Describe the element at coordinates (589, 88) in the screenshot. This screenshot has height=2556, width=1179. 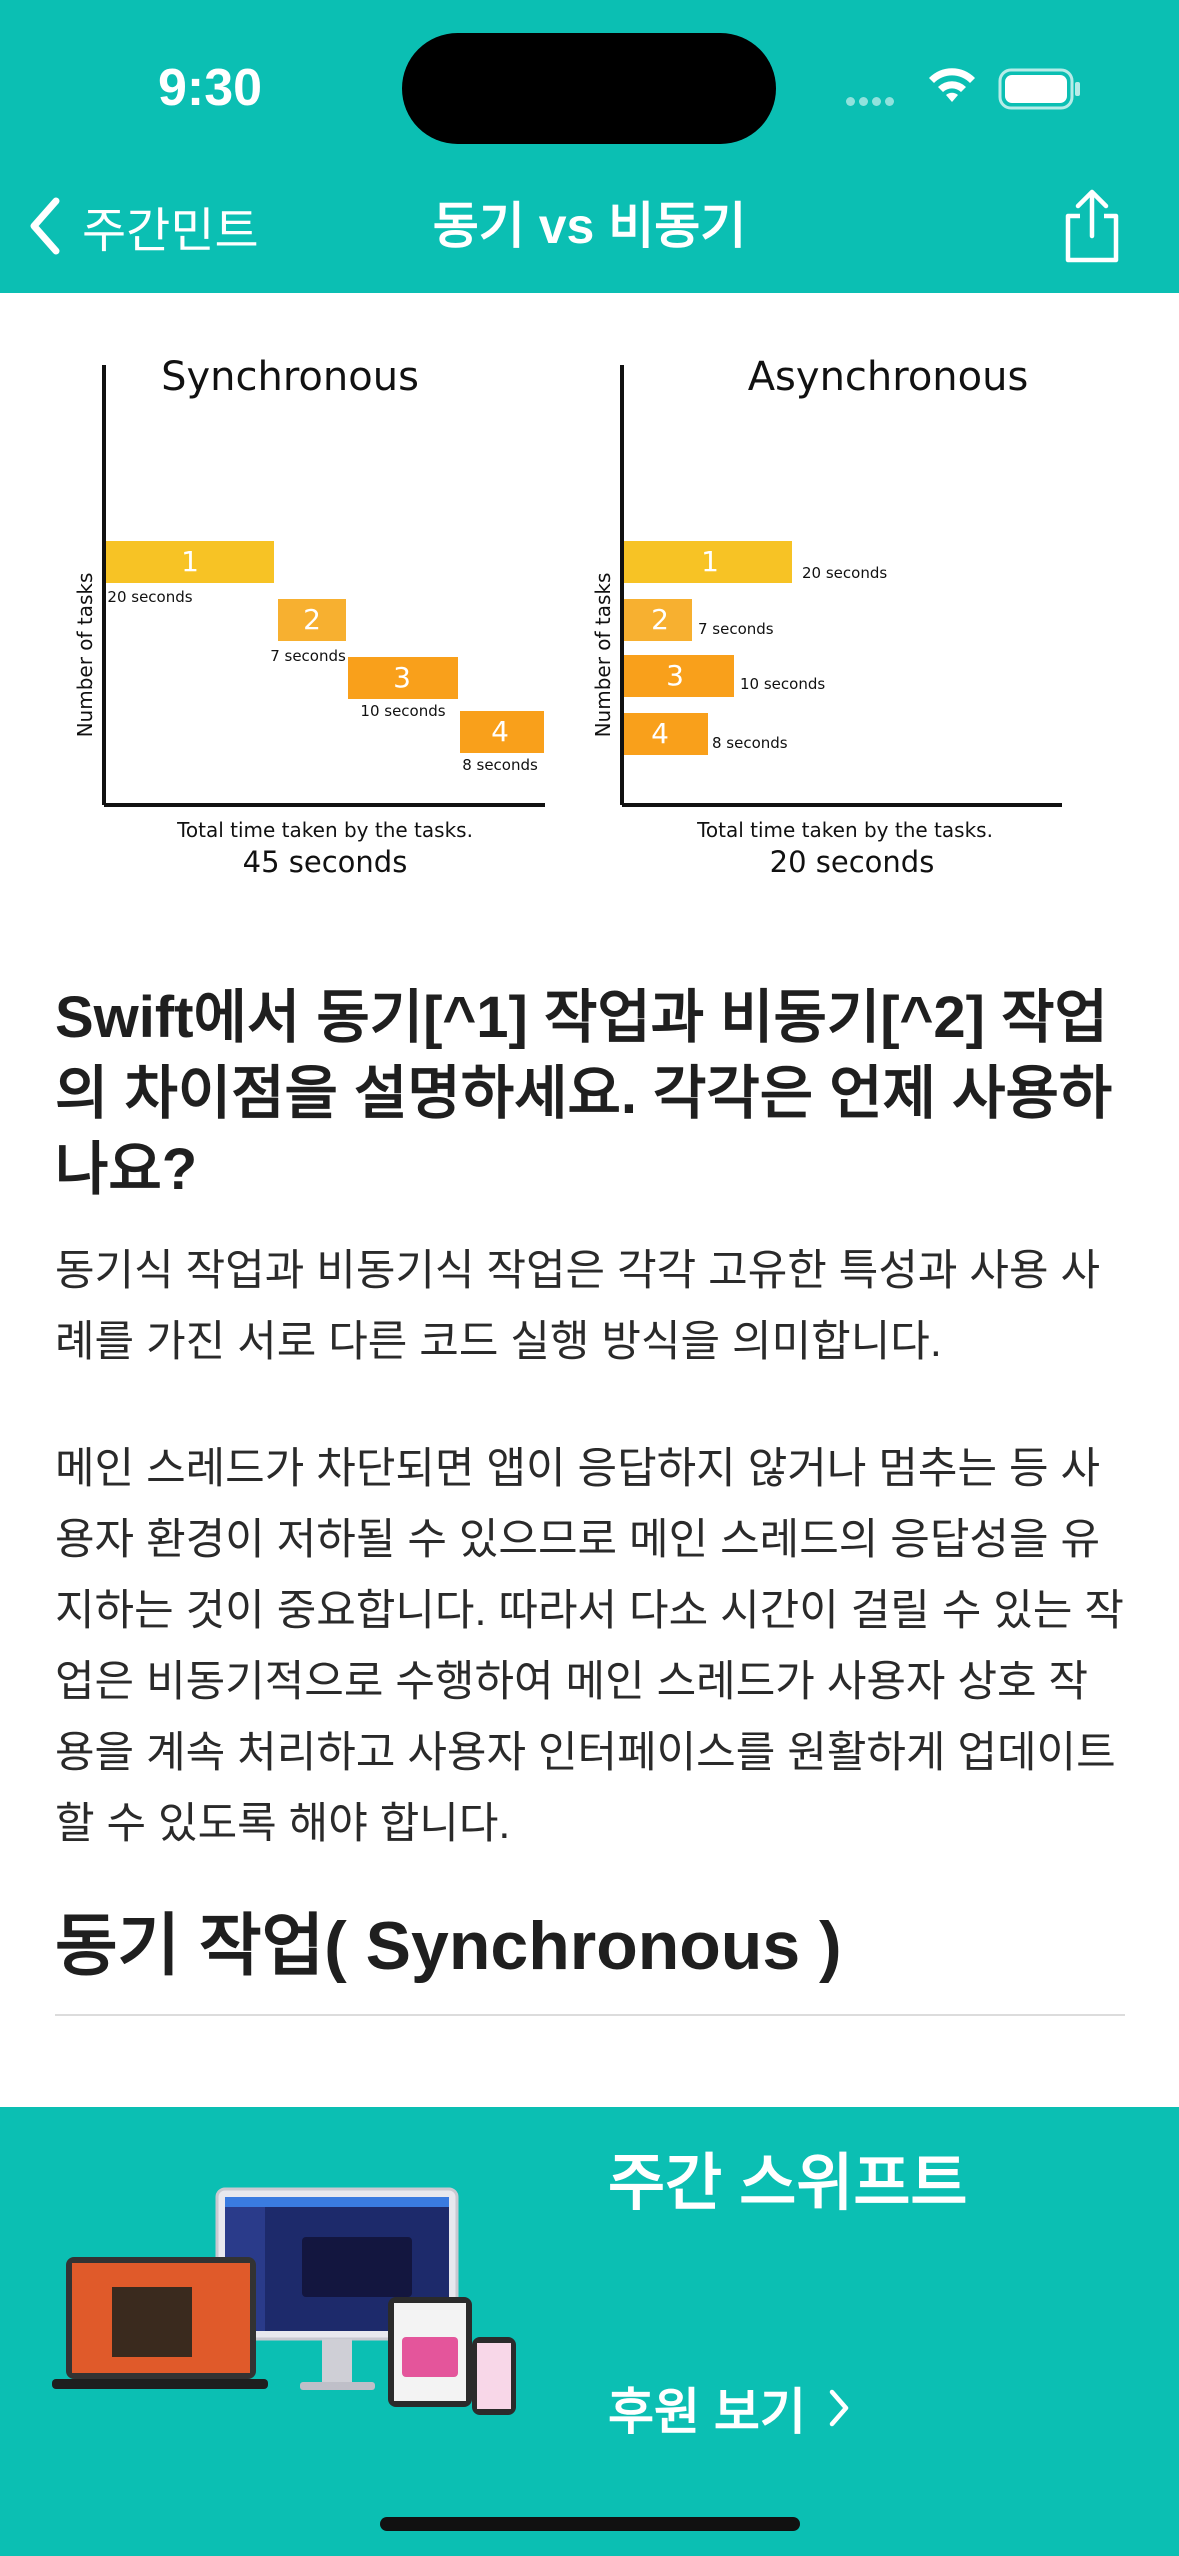
I see `dynamic-island` at that location.